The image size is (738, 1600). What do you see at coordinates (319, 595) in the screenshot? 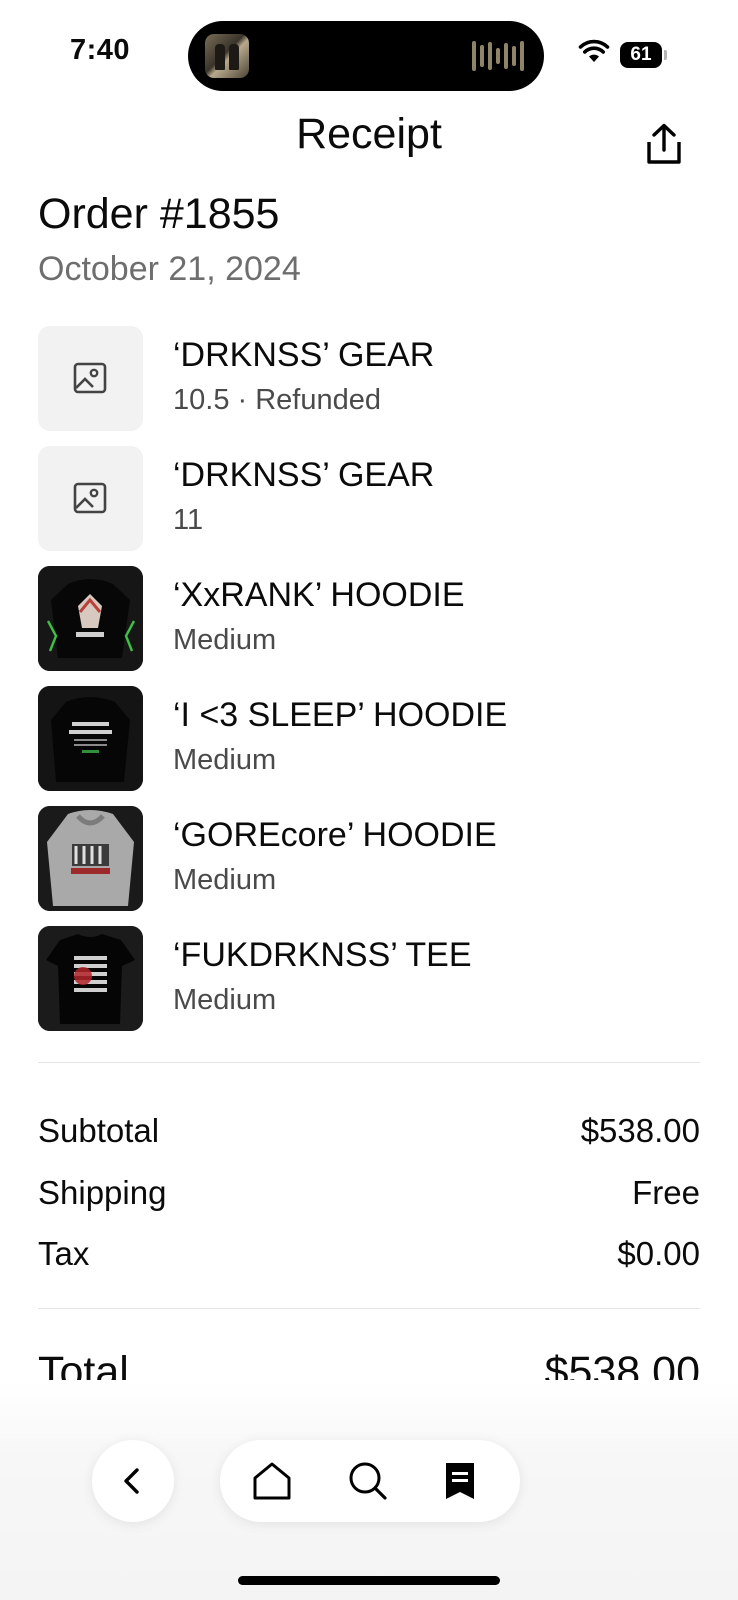
I see `item-name: ‘XxRANK’ HOODIE` at bounding box center [319, 595].